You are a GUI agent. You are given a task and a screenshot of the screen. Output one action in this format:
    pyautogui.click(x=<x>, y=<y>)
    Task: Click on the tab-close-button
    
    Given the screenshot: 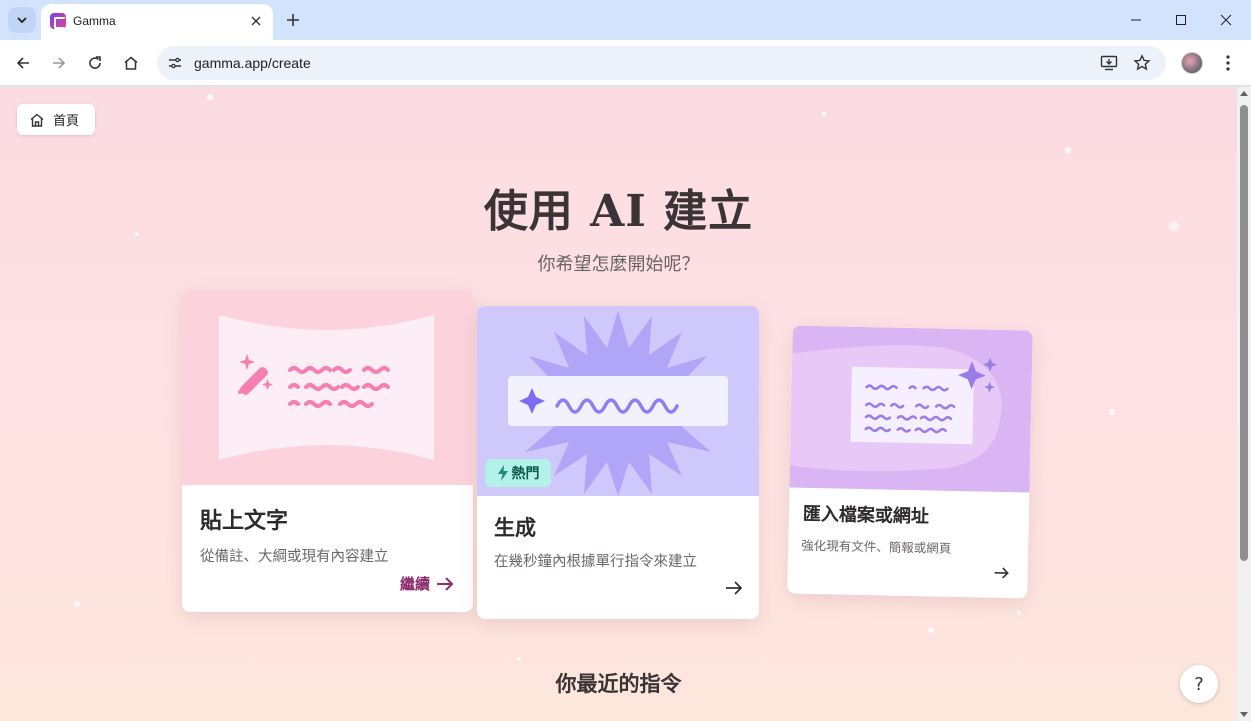 What is the action you would take?
    pyautogui.click(x=256, y=21)
    